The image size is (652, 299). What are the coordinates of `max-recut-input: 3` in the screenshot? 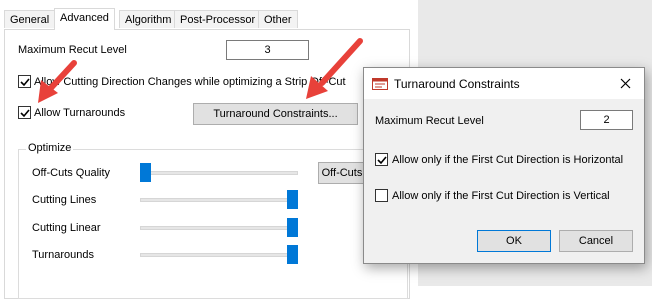 It's located at (267, 50).